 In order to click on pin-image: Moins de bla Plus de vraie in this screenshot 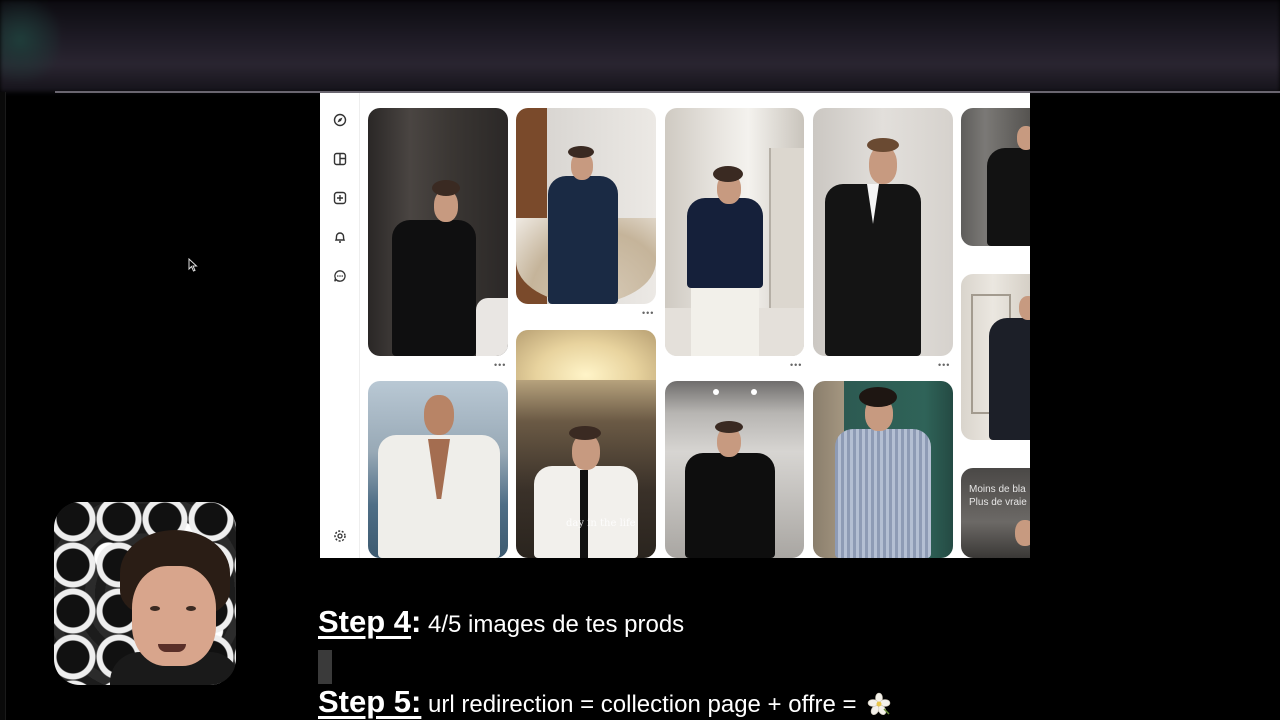, I will do `click(995, 513)`.